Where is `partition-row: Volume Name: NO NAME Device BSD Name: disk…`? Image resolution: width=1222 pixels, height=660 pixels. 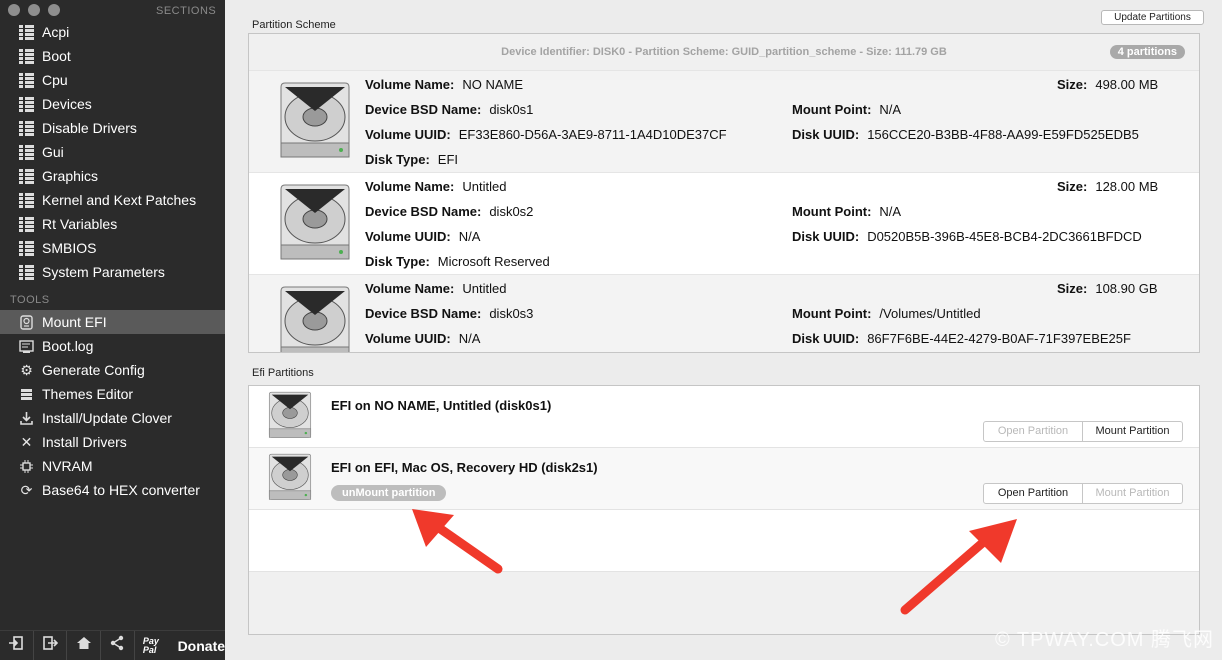
partition-row: Volume Name: NO NAME Device BSD Name: disk… is located at coordinates (724, 121).